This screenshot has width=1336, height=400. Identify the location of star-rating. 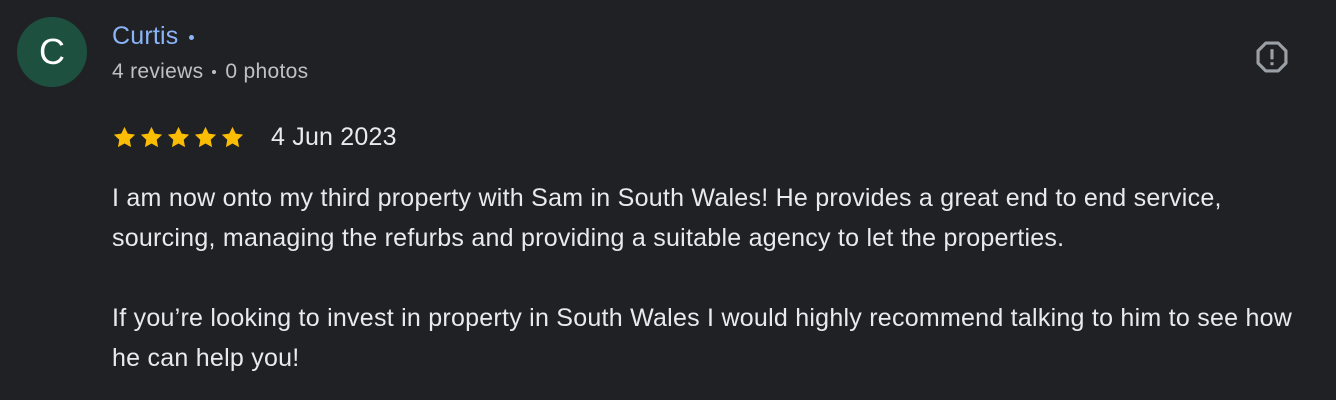
(178, 137).